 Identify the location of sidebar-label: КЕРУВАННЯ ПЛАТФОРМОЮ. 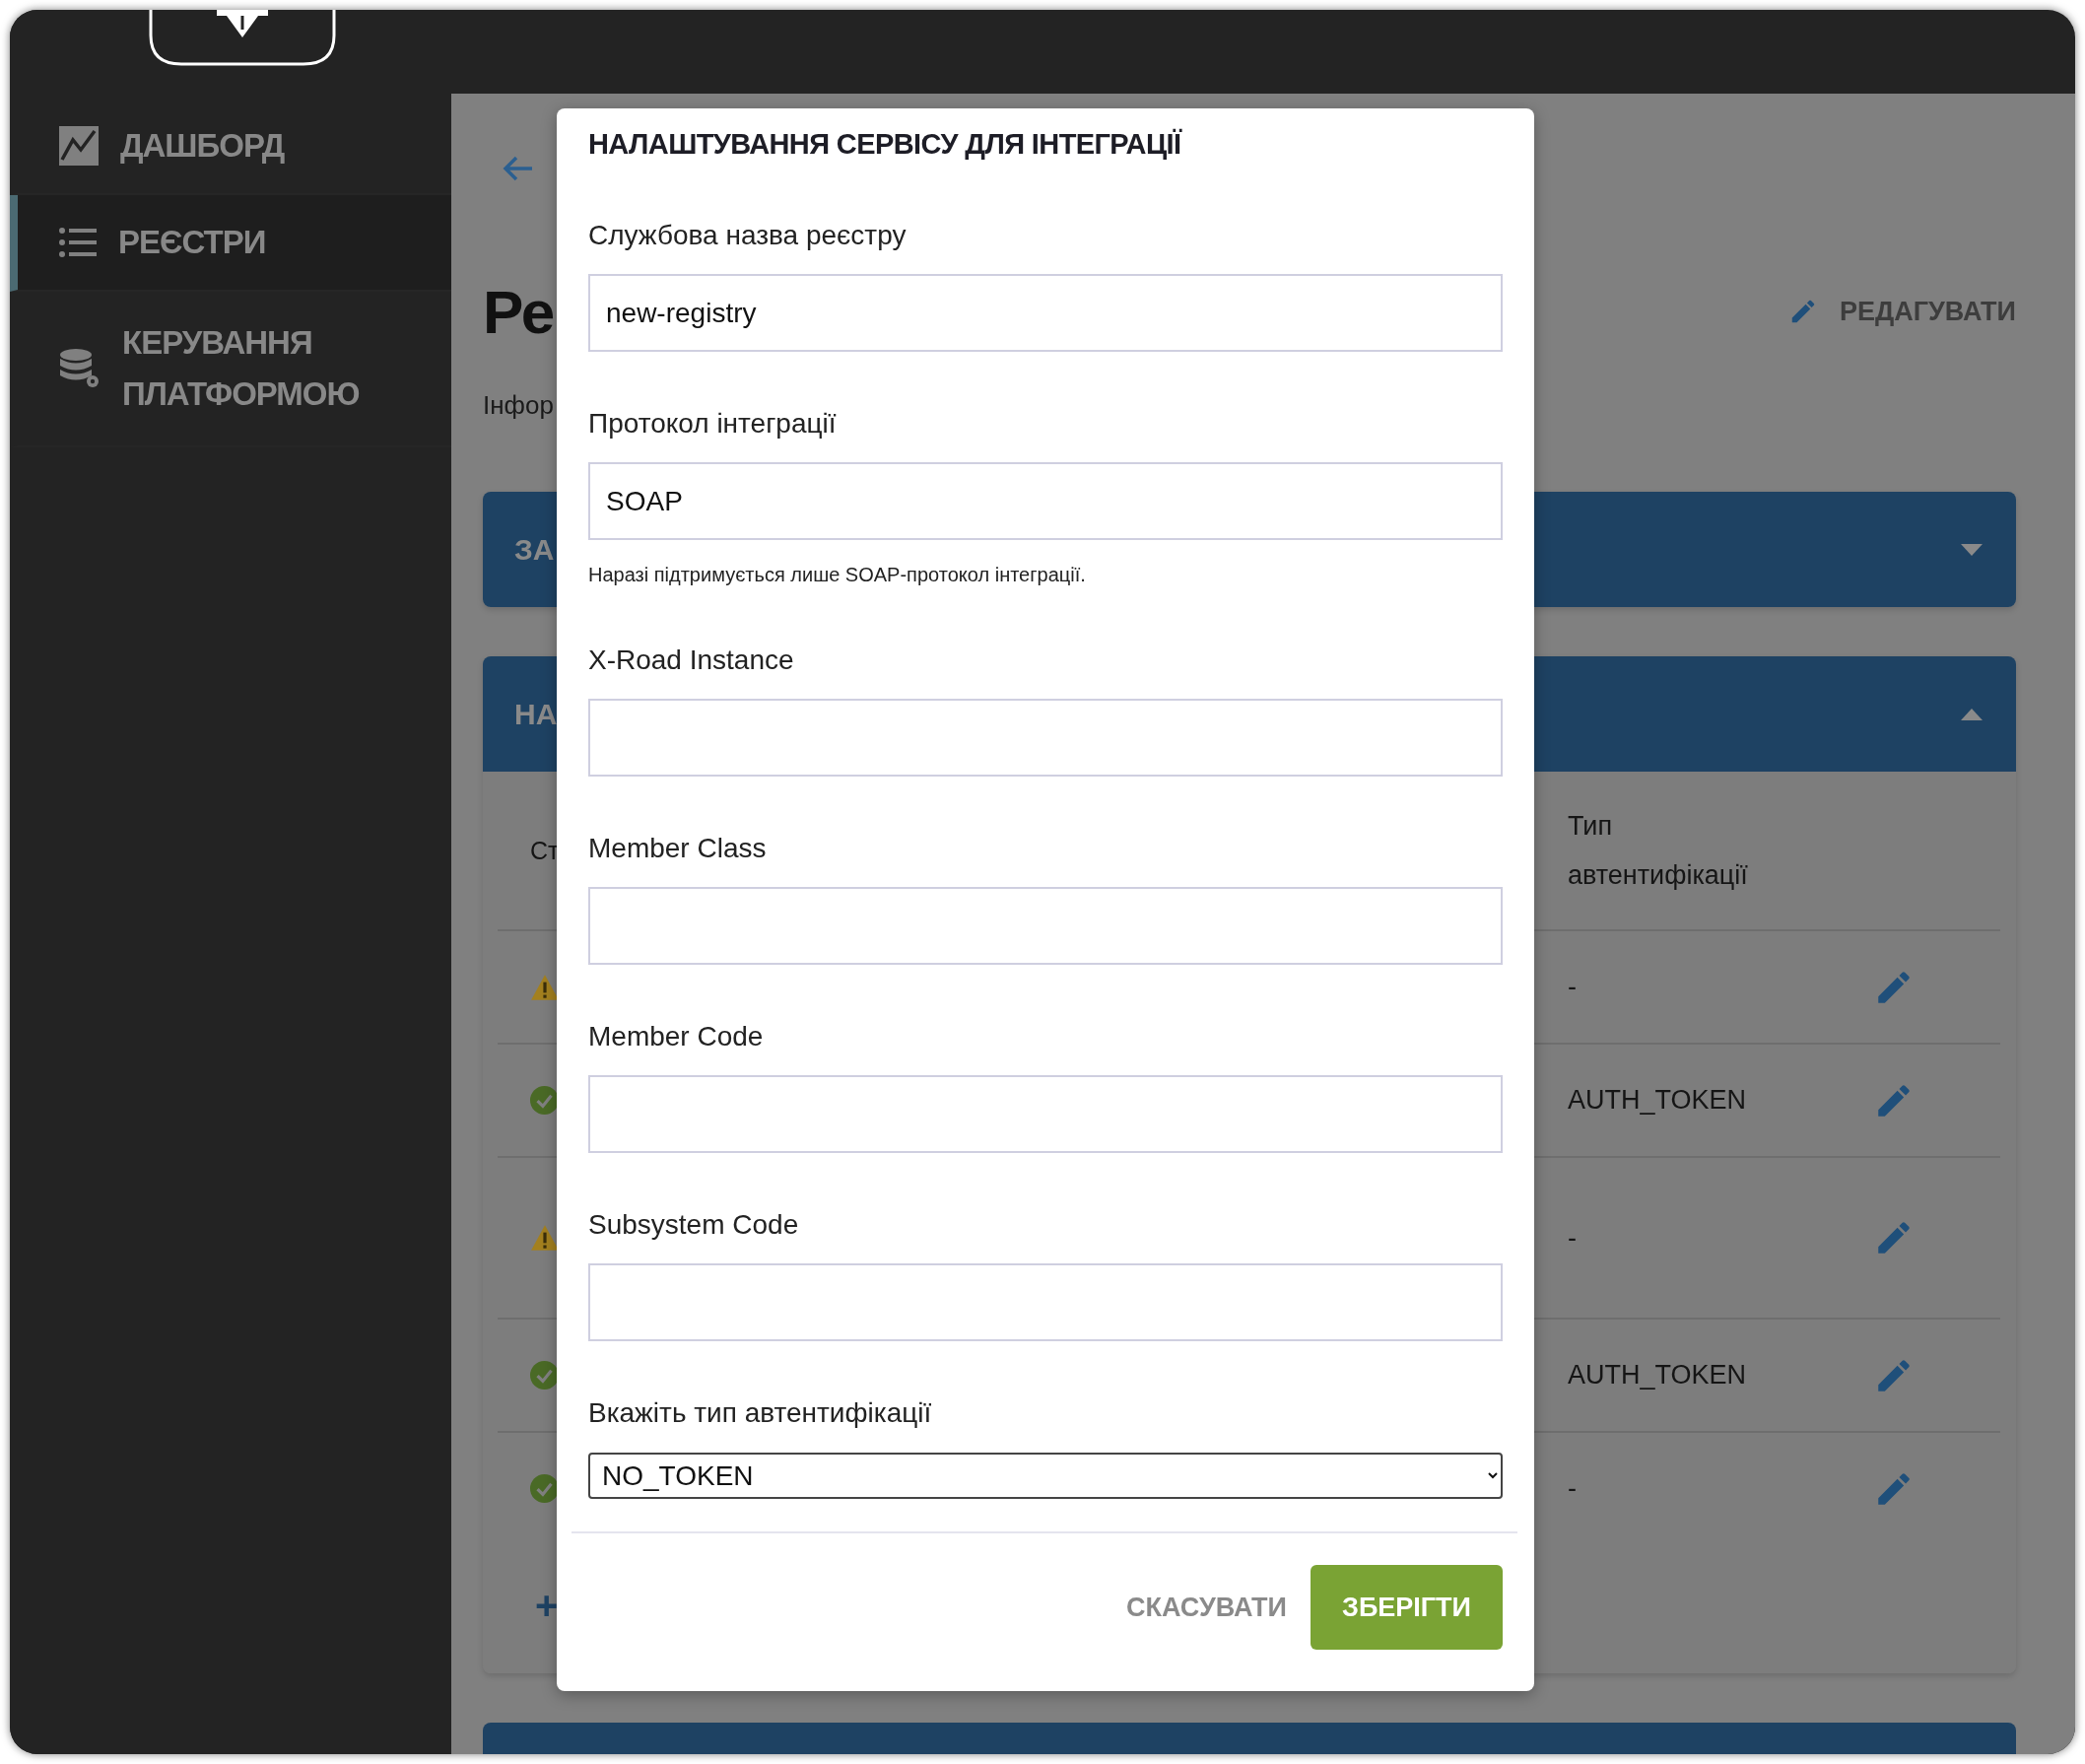
(241, 368).